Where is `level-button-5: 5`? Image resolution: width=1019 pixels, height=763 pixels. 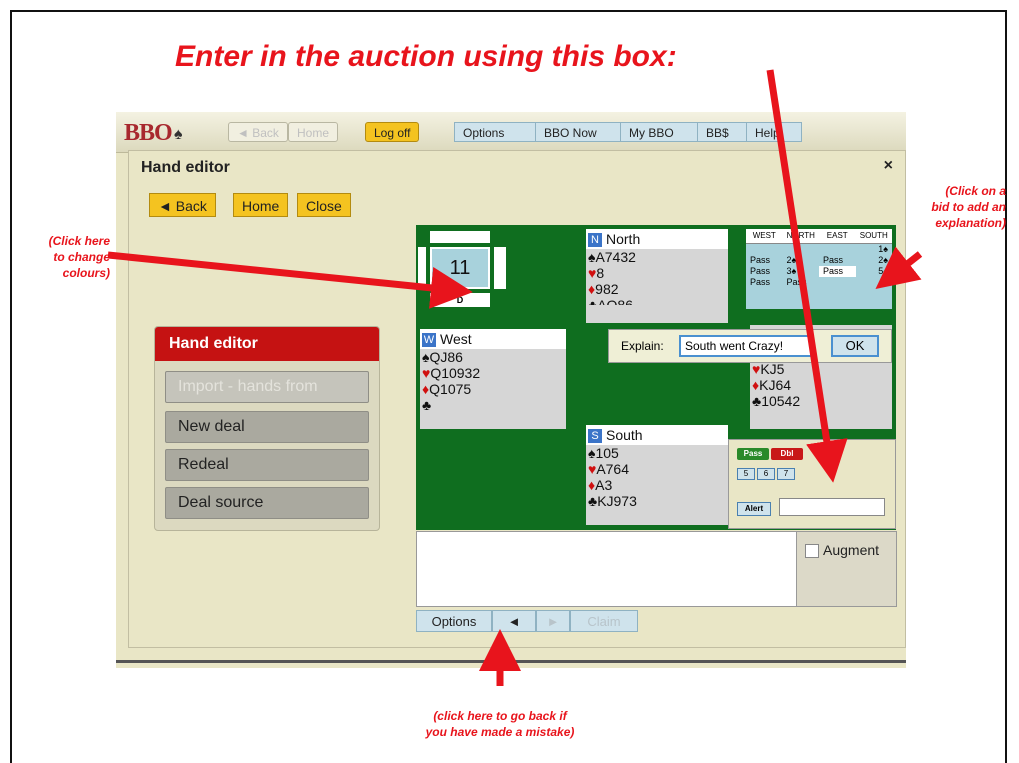 level-button-5: 5 is located at coordinates (746, 474).